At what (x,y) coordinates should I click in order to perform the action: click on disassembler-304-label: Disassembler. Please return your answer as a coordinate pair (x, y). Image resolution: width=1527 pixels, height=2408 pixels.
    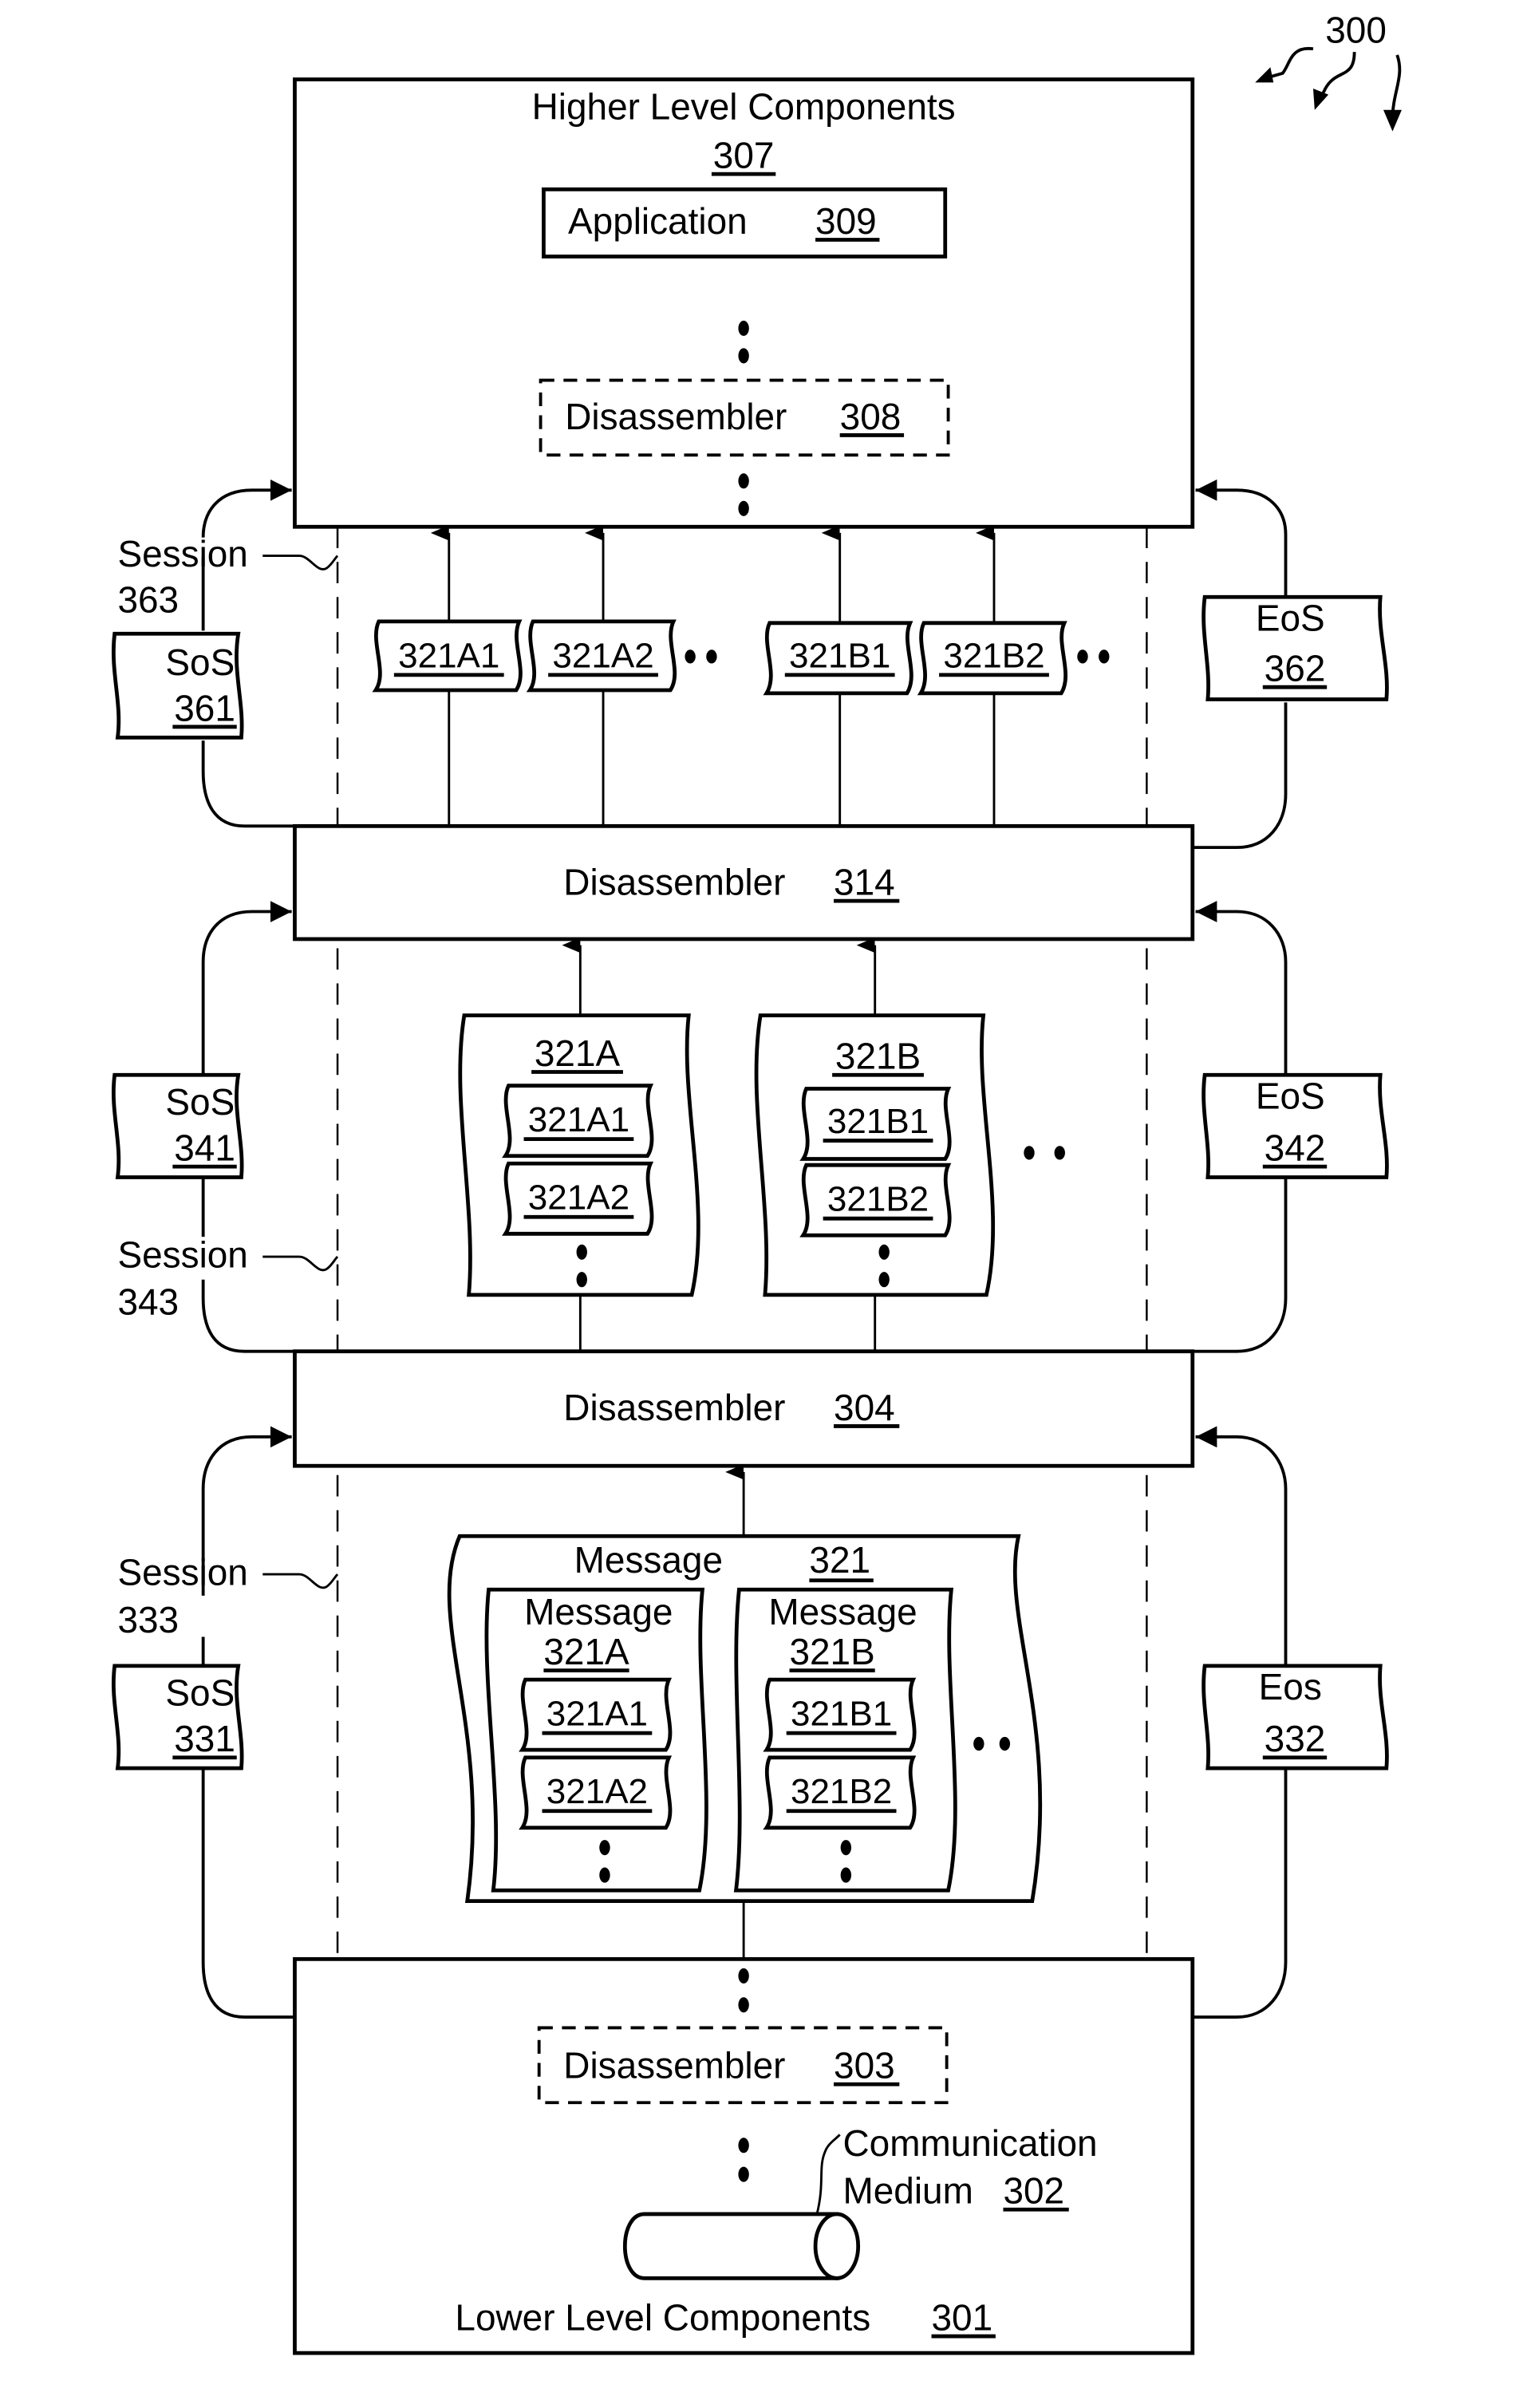
    Looking at the image, I should click on (674, 1407).